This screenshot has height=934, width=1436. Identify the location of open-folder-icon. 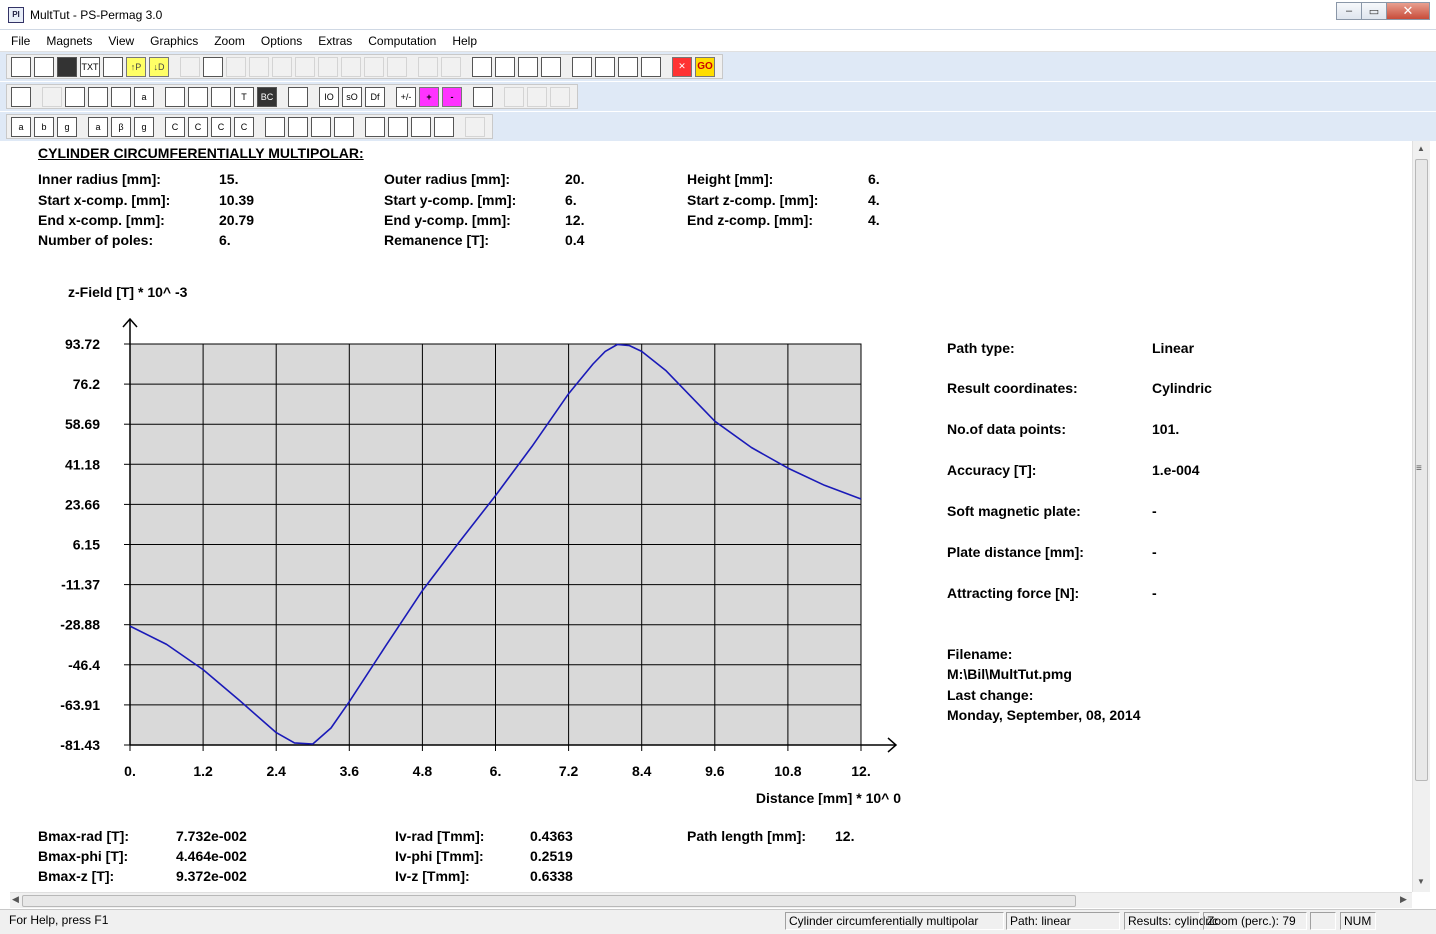
(44, 66).